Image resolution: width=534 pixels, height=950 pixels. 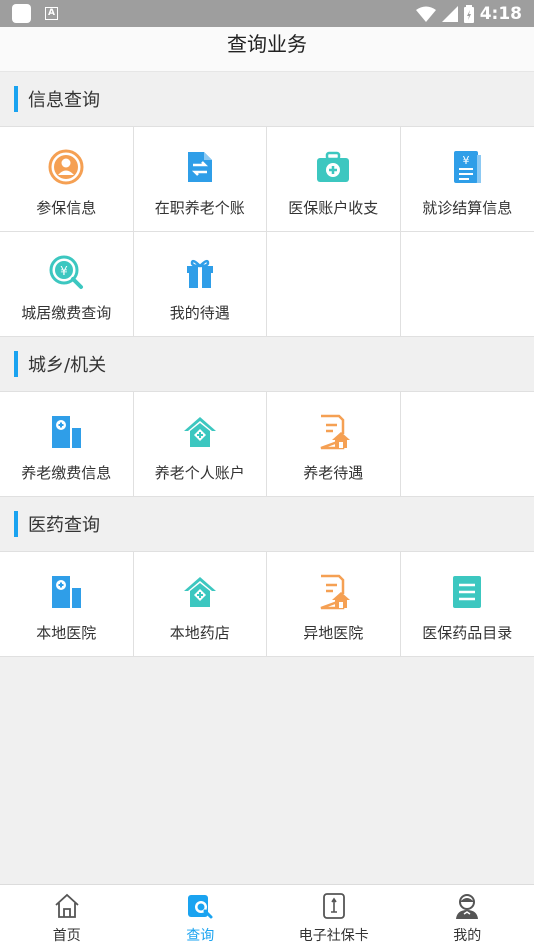 What do you see at coordinates (425, 14) in the screenshot?
I see `wifi-icon` at bounding box center [425, 14].